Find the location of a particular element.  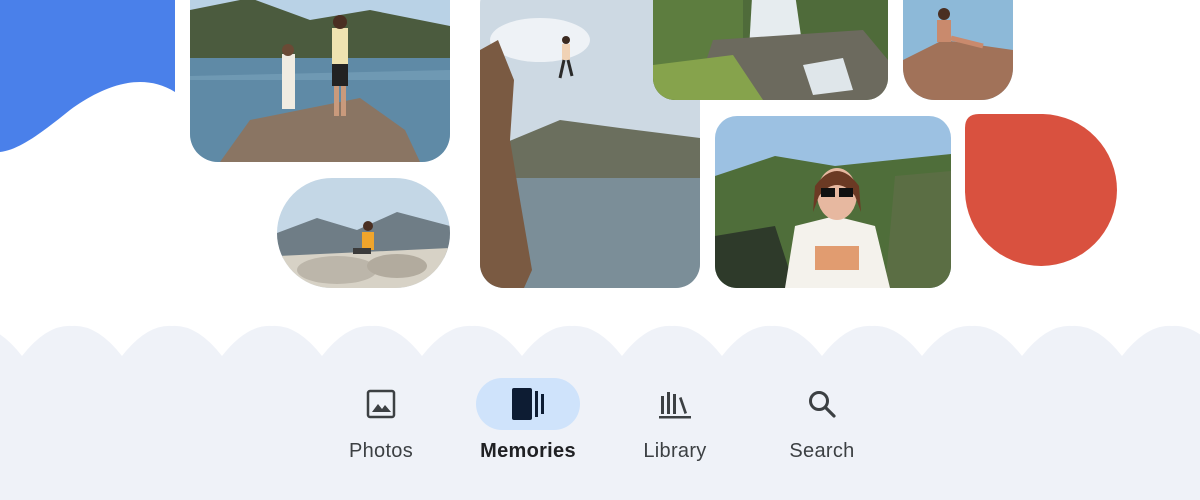

nav-item-memories: Memories is located at coordinates (528, 423).